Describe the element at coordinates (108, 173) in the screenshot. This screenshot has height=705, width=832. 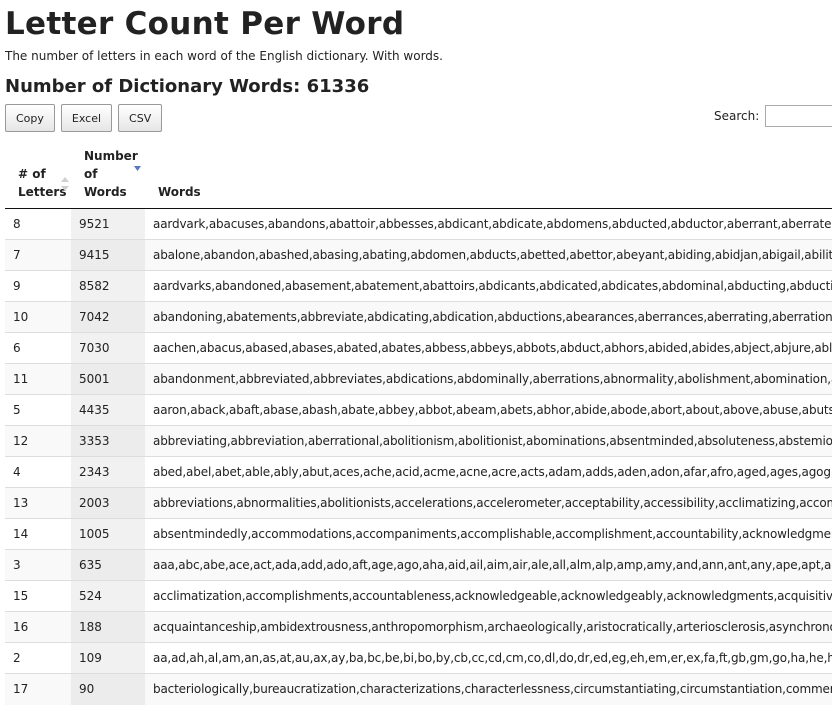
I see `column-header-number-of-words: Number of Words` at that location.